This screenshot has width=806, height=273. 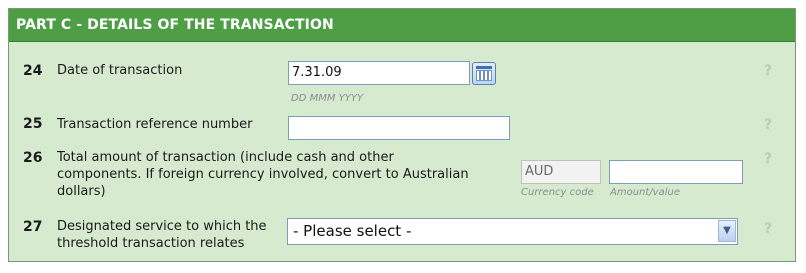 What do you see at coordinates (33, 227) in the screenshot?
I see `row-number-27: 27` at bounding box center [33, 227].